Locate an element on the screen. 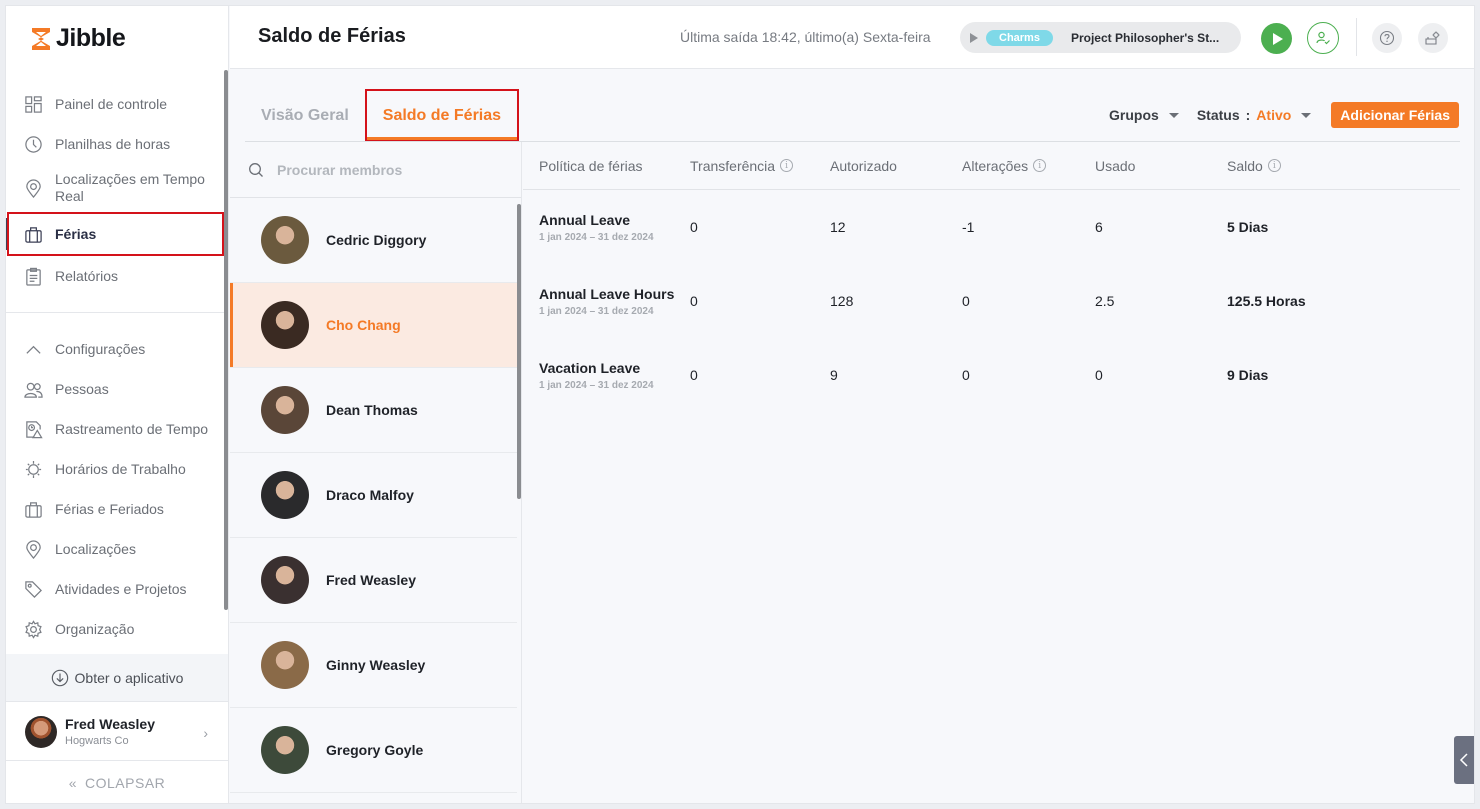 The height and width of the screenshot is (809, 1480). sidebar-item-live-locations: Localizações em Tempo Real is located at coordinates (117, 188).